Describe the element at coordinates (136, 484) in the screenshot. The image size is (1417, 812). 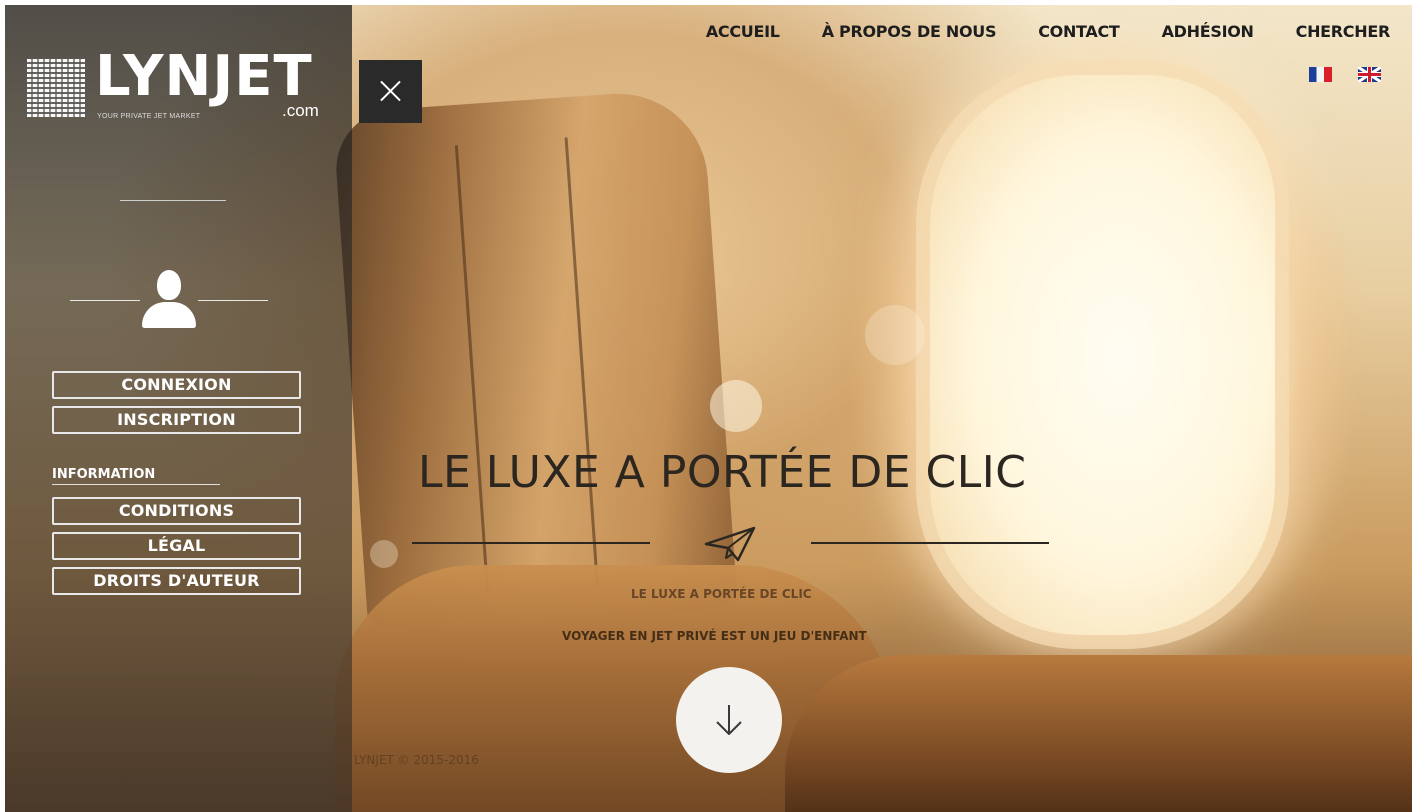
I see `information-underline` at that location.